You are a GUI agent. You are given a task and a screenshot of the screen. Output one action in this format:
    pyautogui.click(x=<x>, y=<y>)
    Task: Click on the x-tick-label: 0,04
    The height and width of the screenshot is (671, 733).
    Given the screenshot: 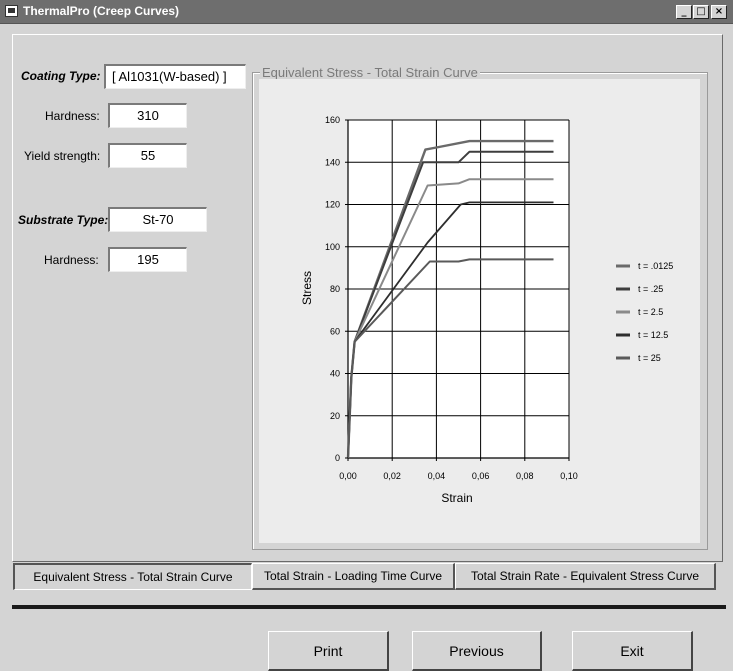 What is the action you would take?
    pyautogui.click(x=437, y=476)
    